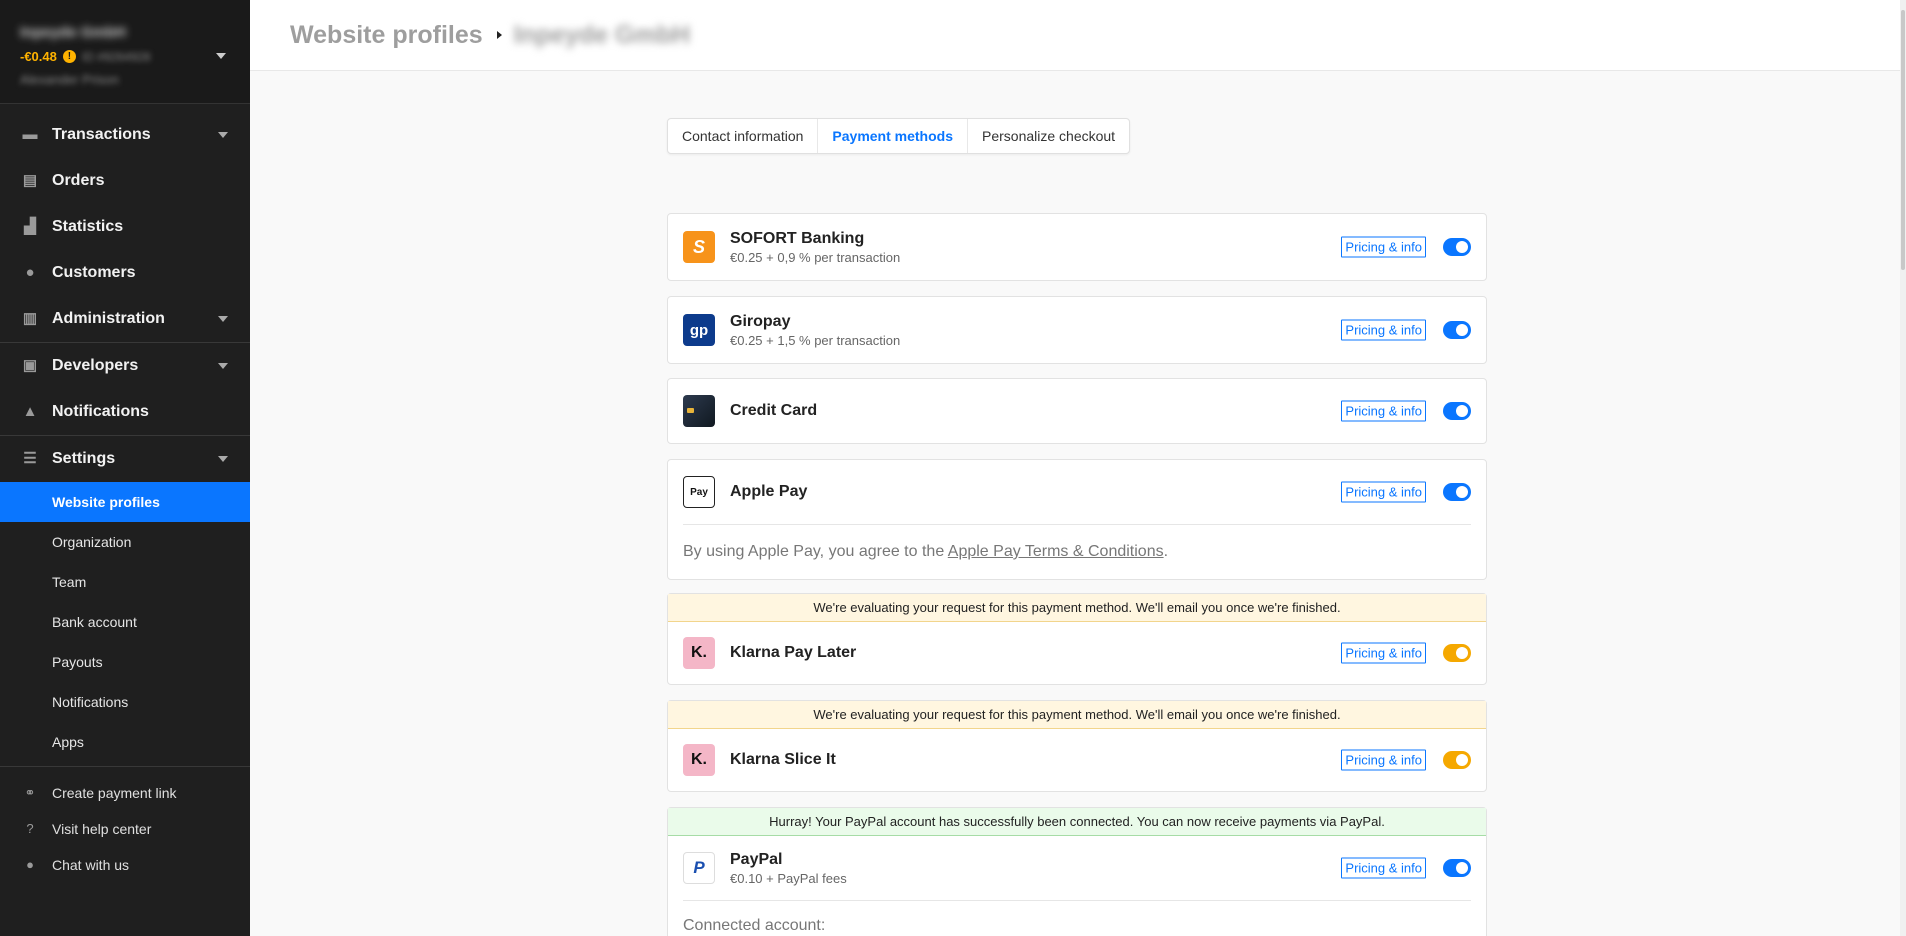 The width and height of the screenshot is (1906, 936). I want to click on method-name: PayPal, so click(756, 859).